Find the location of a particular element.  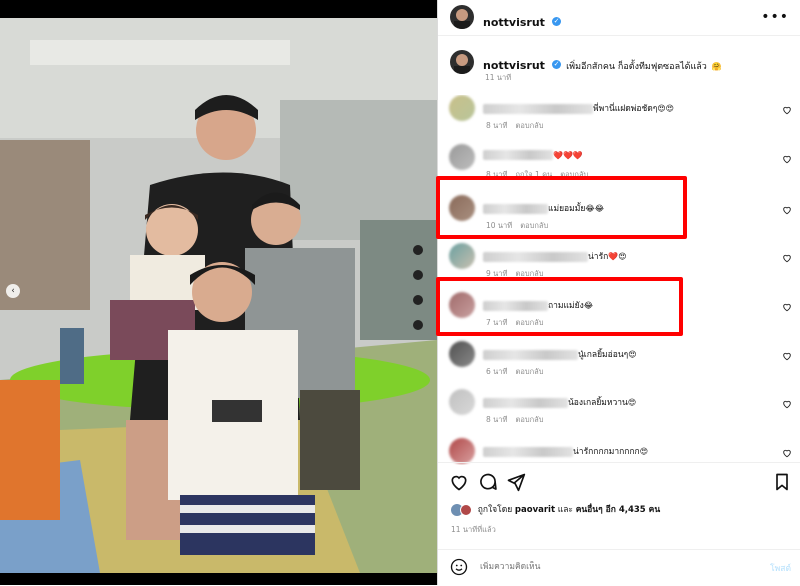

post-time: 11 นาทีที่แล้ว is located at coordinates (473, 529).